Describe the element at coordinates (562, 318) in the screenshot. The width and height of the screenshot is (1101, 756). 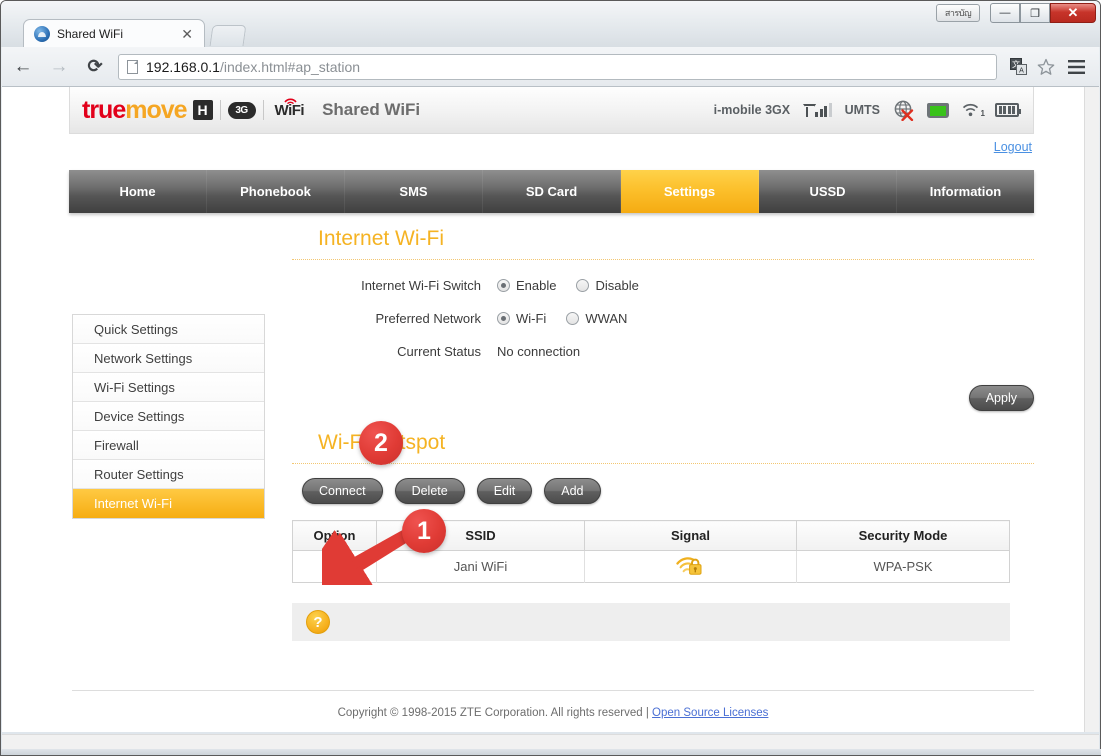
I see `preferred-network-group: Wi-Fi WWAN` at that location.